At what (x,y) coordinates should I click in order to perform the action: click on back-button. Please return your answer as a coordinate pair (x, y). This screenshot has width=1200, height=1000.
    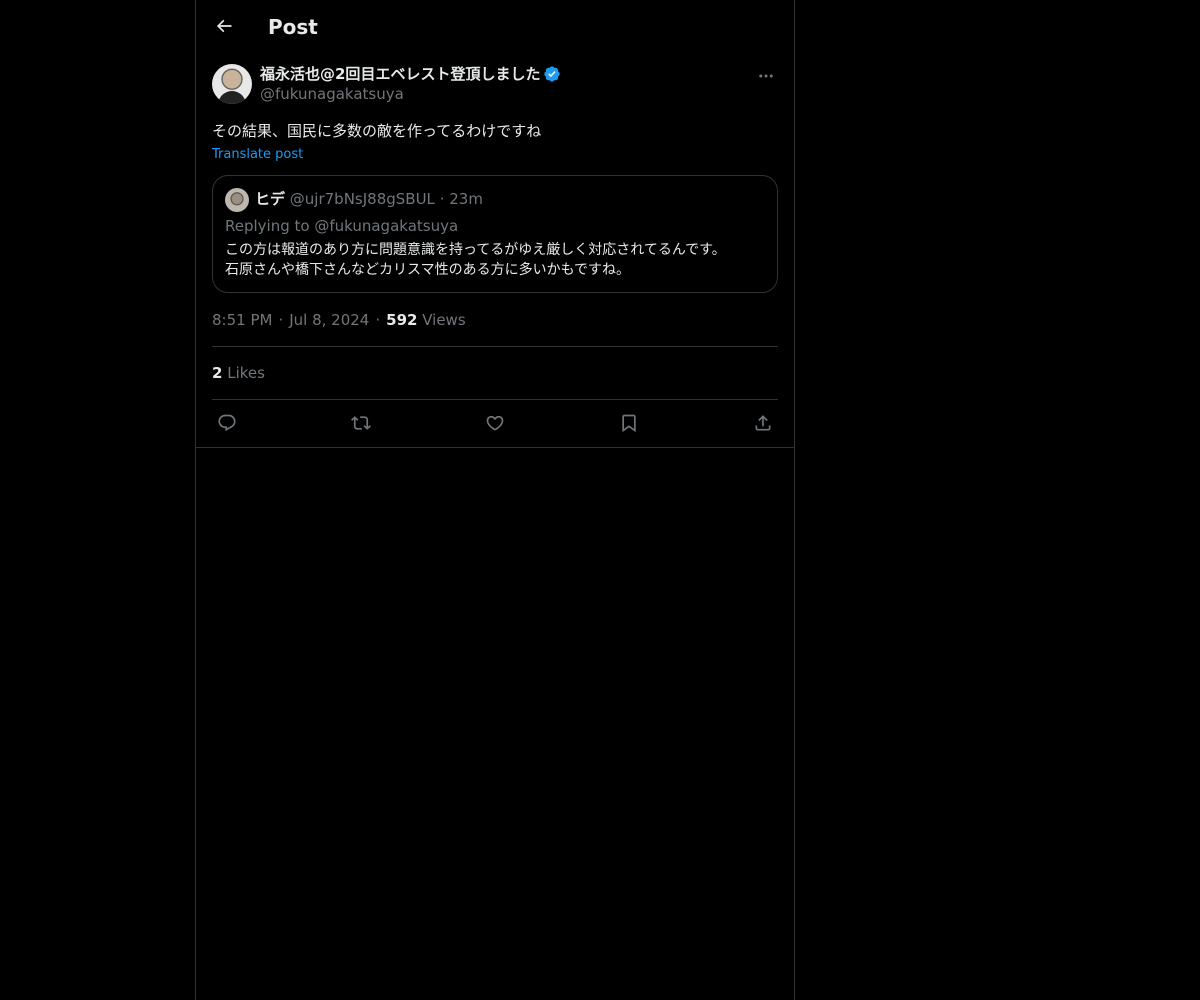
    Looking at the image, I should click on (224, 26).